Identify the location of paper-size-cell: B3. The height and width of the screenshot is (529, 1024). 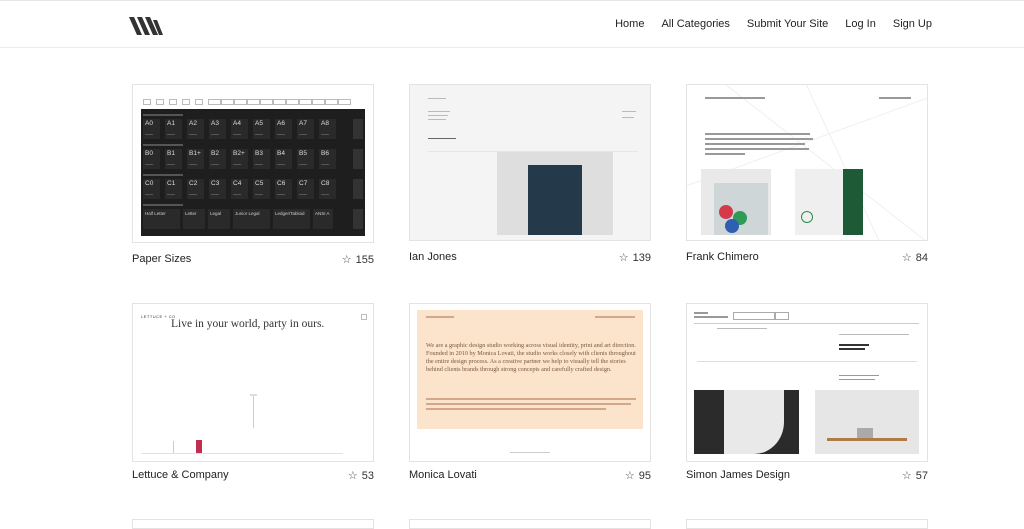
(261, 159).